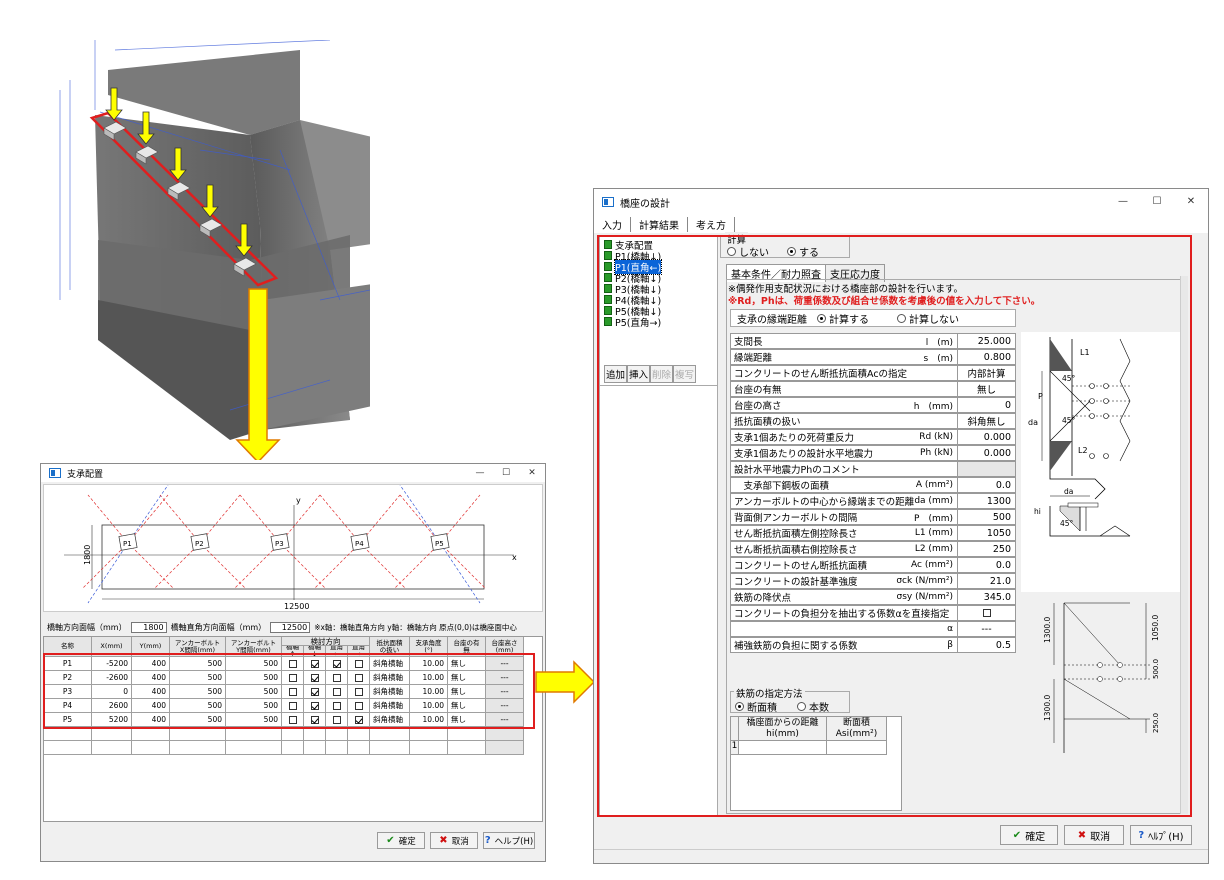  Describe the element at coordinates (1166, 837) in the screenshot. I see `help-label: ﾍﾙﾌﾟ(H)` at that location.